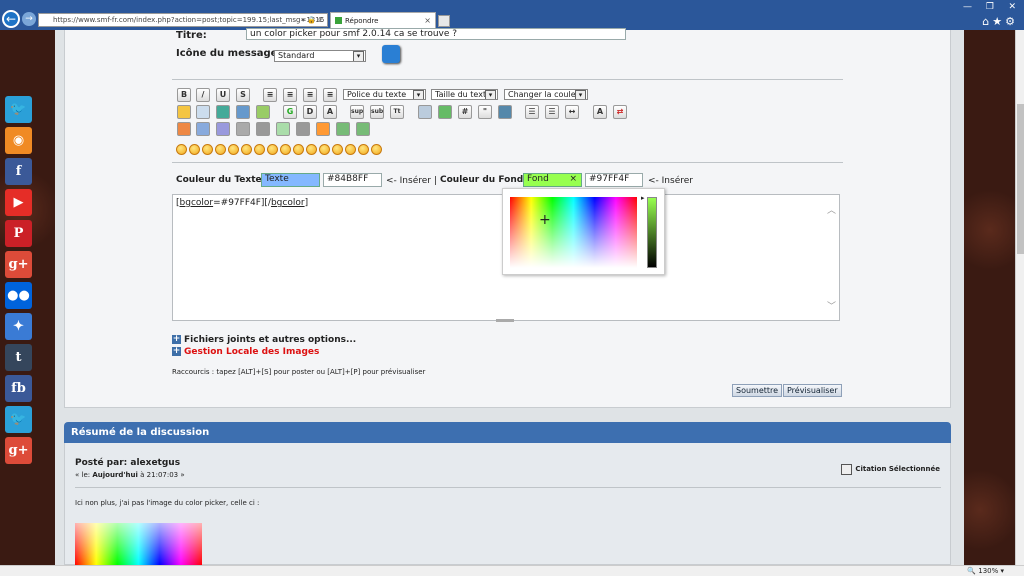 The width and height of the screenshot is (1024, 576). Describe the element at coordinates (757, 390) in the screenshot. I see `submit-button: Soumettre` at that location.